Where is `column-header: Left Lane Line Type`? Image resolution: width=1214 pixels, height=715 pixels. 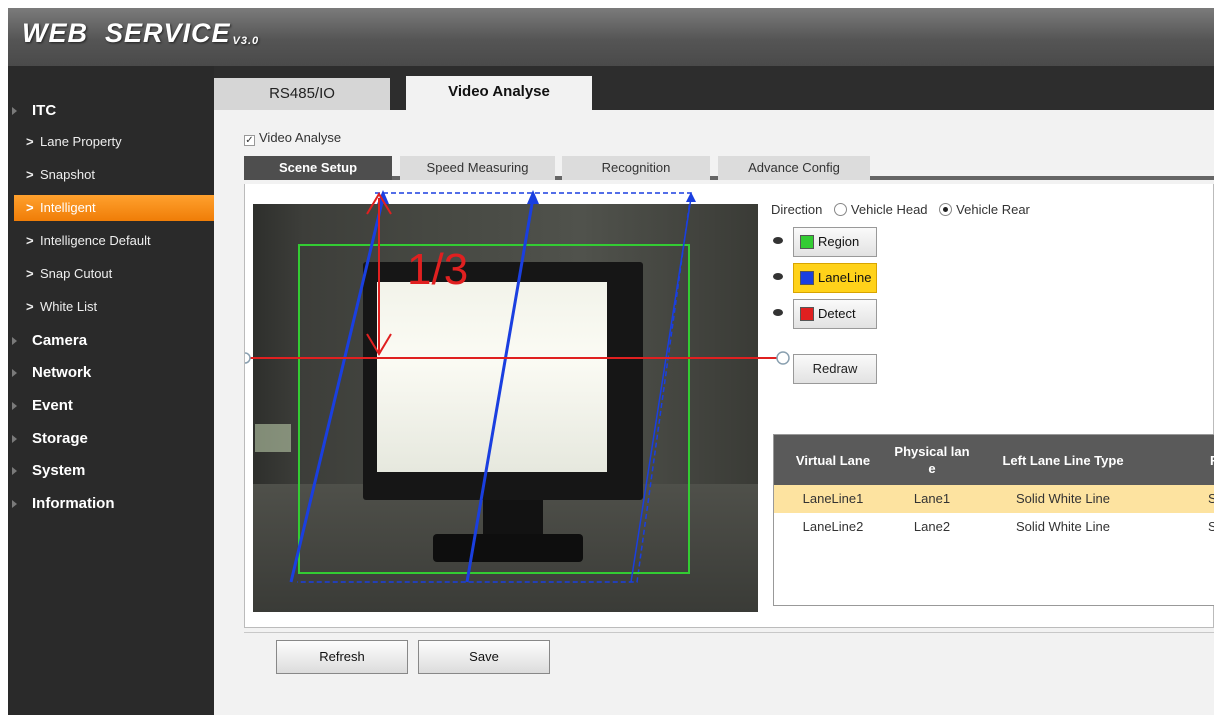 column-header: Left Lane Line Type is located at coordinates (1063, 460).